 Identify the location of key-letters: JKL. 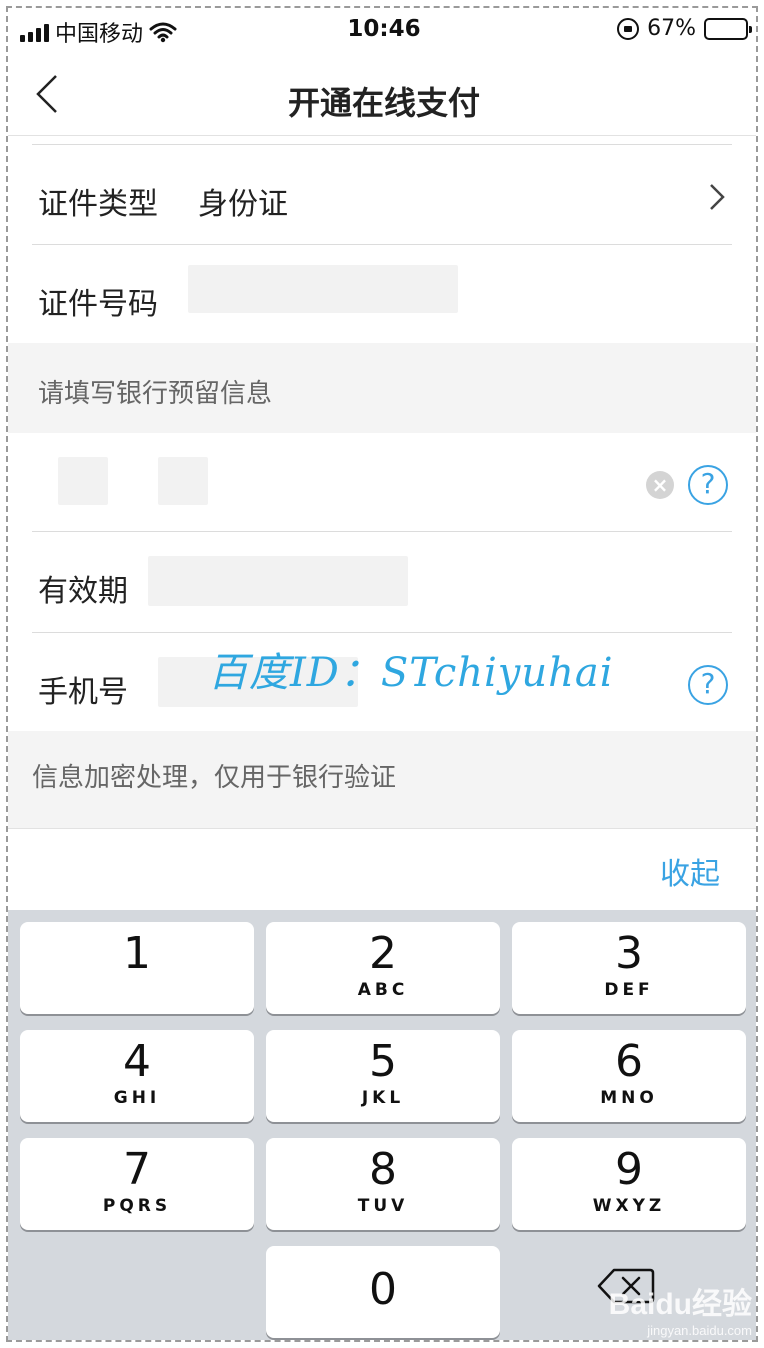
(383, 1098).